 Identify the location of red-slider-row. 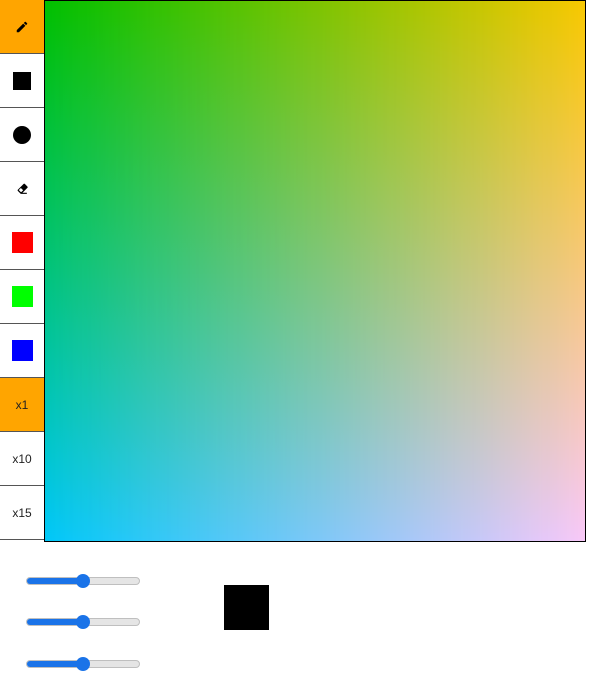
(83, 581).